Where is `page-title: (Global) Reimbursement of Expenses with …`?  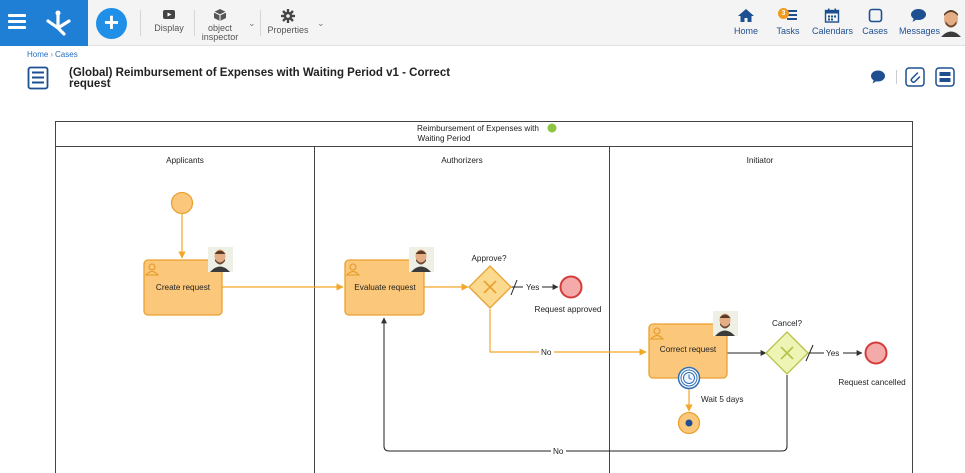 page-title: (Global) Reimbursement of Expenses with … is located at coordinates (269, 78).